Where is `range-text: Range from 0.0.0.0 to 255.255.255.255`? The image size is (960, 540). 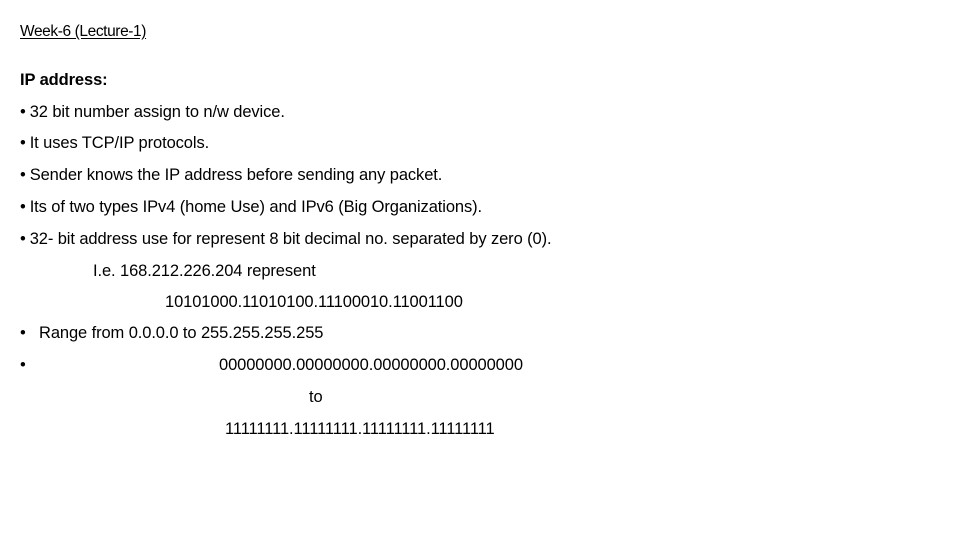
range-text: Range from 0.0.0.0 to 255.255.255.255 is located at coordinates (181, 333).